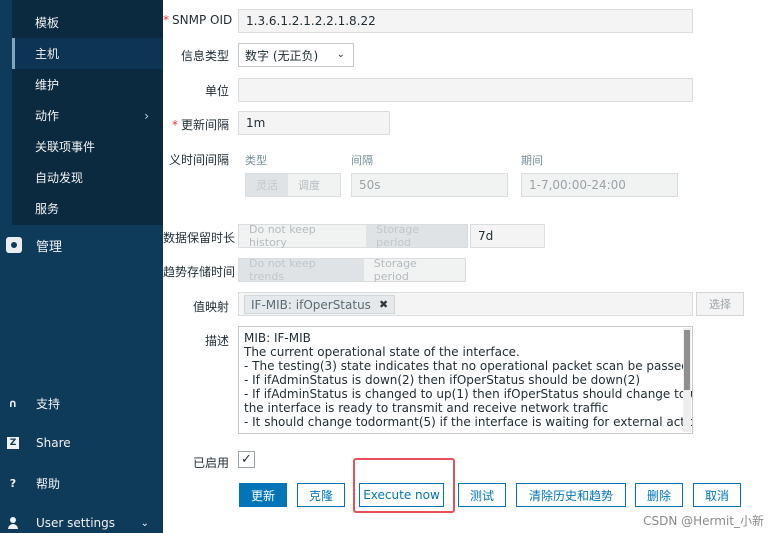 The height and width of the screenshot is (533, 772). Describe the element at coordinates (720, 304) in the screenshot. I see `valuemap-select-button: 选择` at that location.